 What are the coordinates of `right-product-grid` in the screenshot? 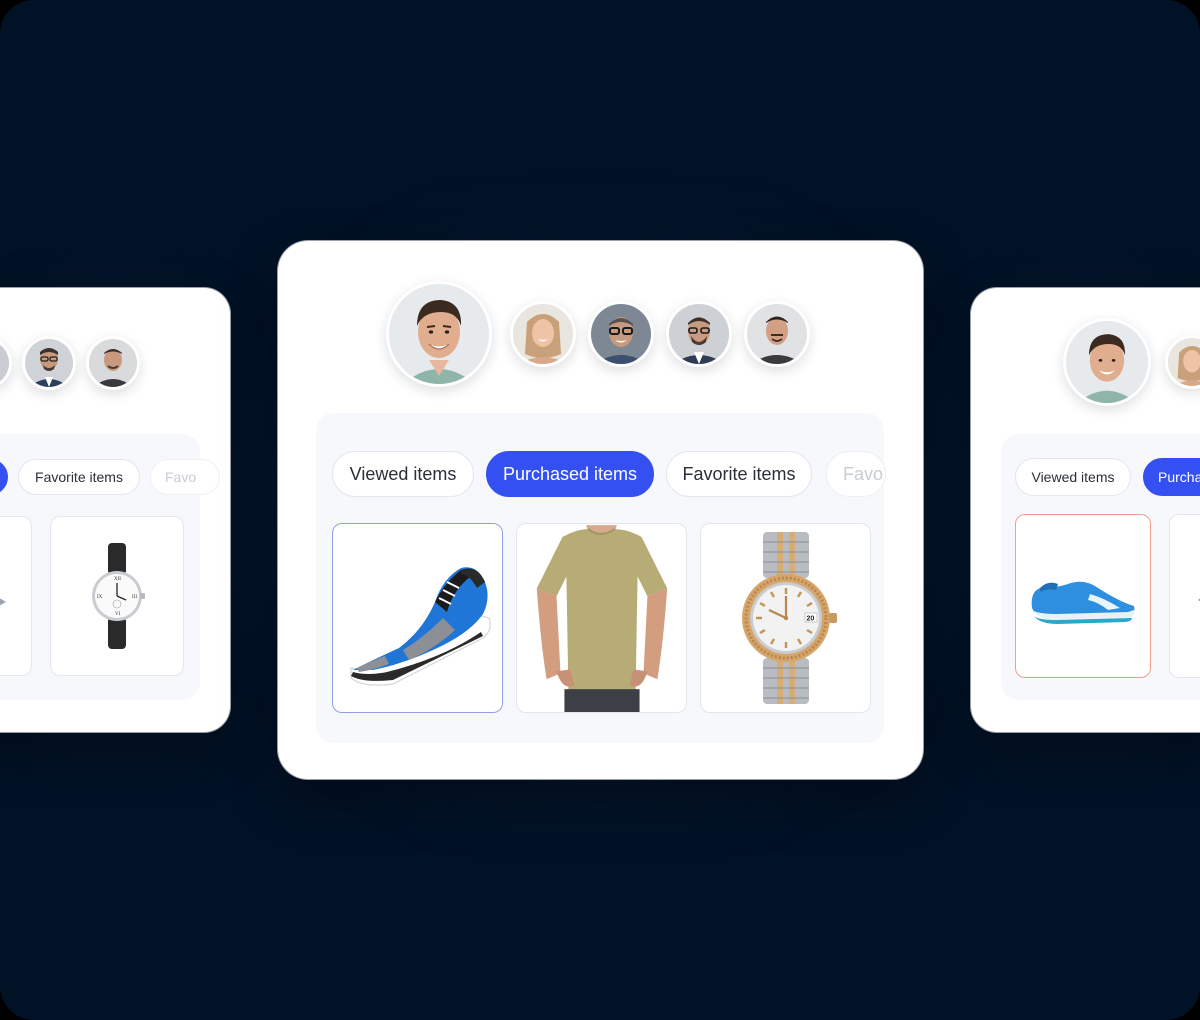 It's located at (1107, 596).